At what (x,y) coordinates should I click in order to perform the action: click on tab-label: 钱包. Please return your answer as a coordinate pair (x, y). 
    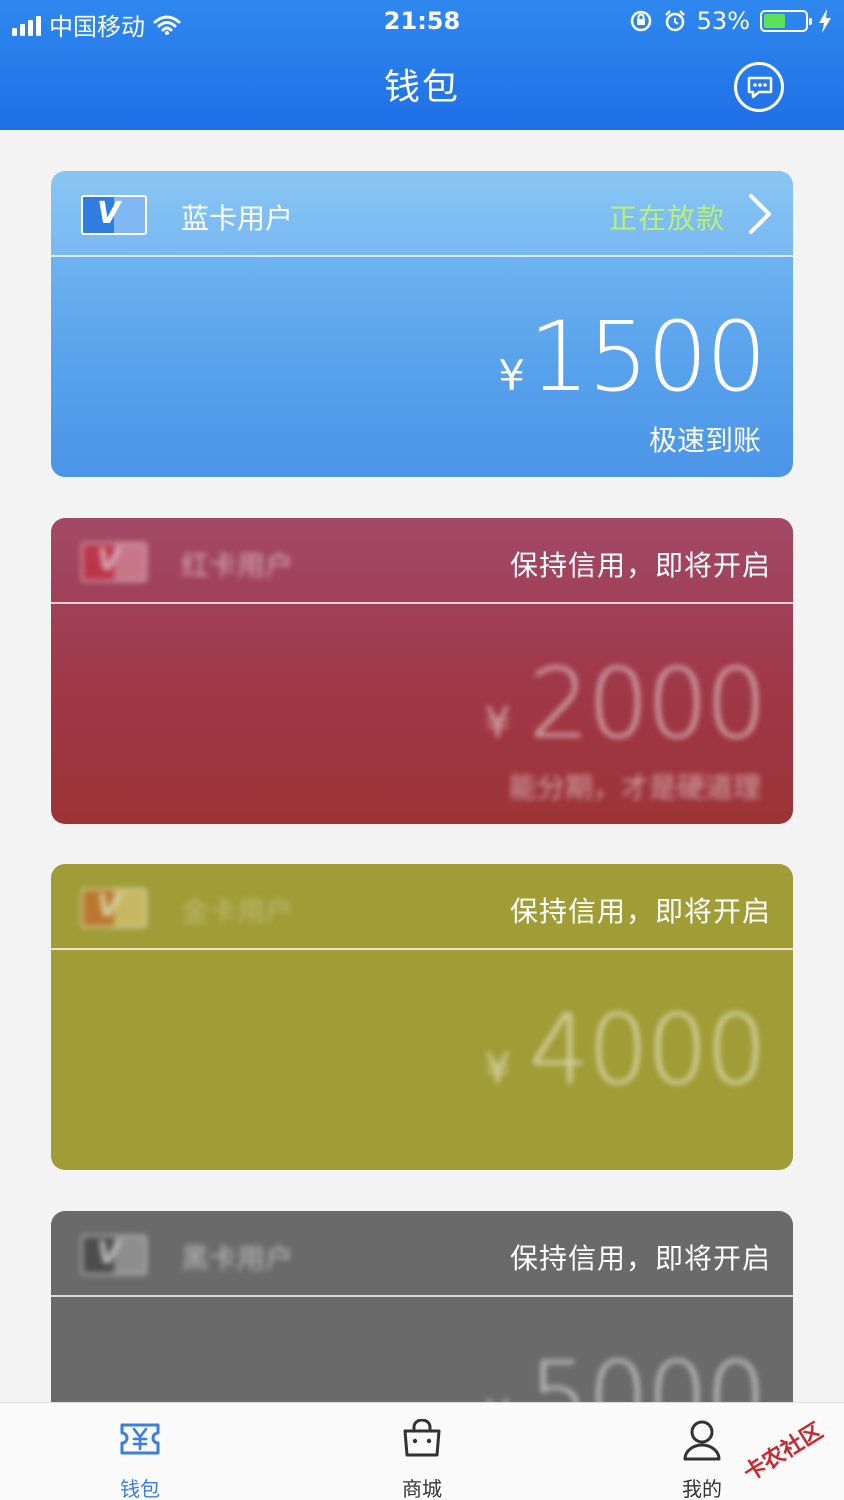
    Looking at the image, I should click on (140, 1488).